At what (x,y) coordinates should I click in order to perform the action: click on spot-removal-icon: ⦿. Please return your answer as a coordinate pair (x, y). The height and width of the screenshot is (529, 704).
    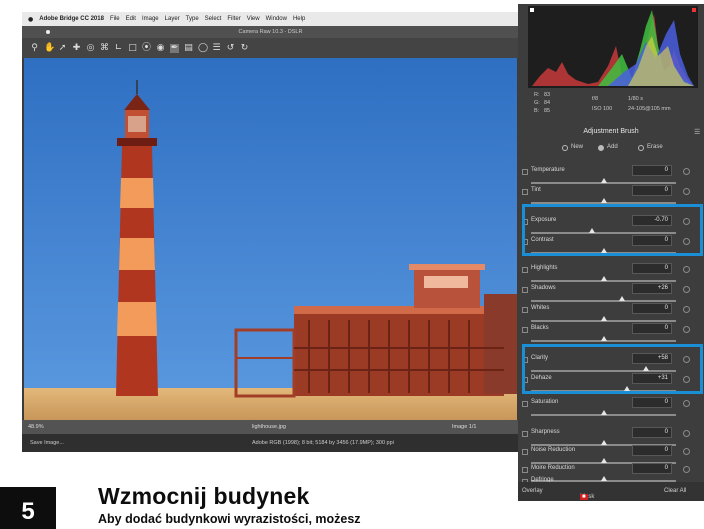
    Looking at the image, I should click on (146, 48).